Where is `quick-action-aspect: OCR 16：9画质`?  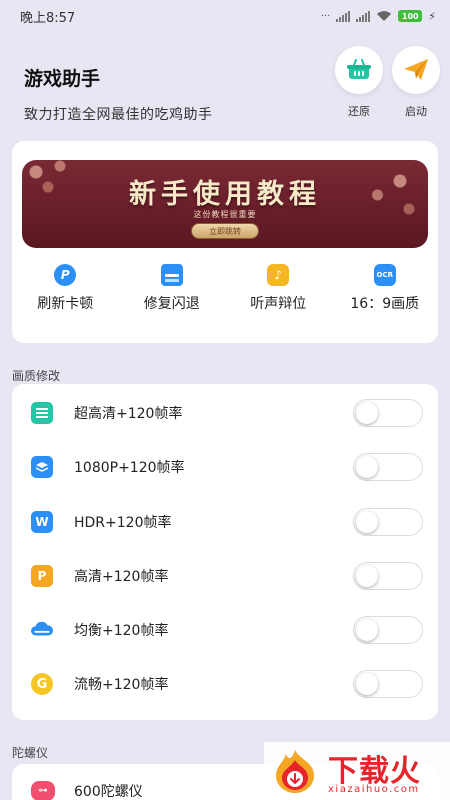 quick-action-aspect: OCR 16：9画质 is located at coordinates (385, 288).